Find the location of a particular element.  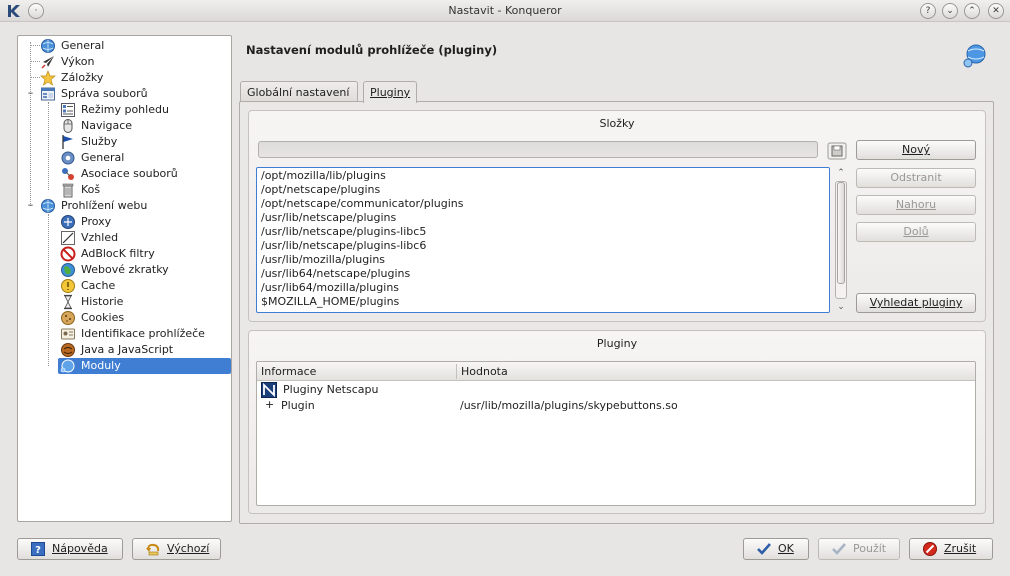

help-button: ? Nápověda is located at coordinates (70, 549).